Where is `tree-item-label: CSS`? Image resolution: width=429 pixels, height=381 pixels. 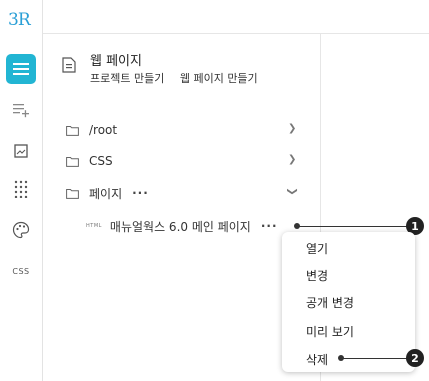
tree-item-label: CSS is located at coordinates (101, 161).